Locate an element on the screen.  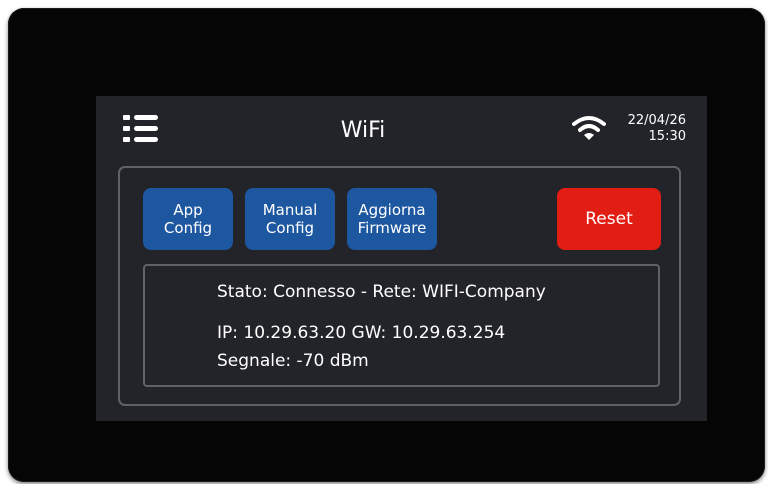
app-config-label-line-2: Config is located at coordinates (188, 228).